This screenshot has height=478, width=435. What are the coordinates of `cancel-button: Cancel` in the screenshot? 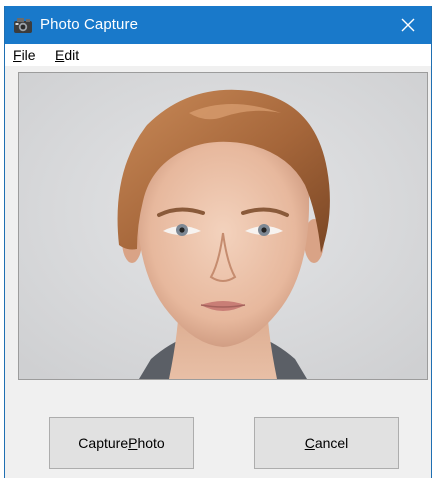 It's located at (326, 443).